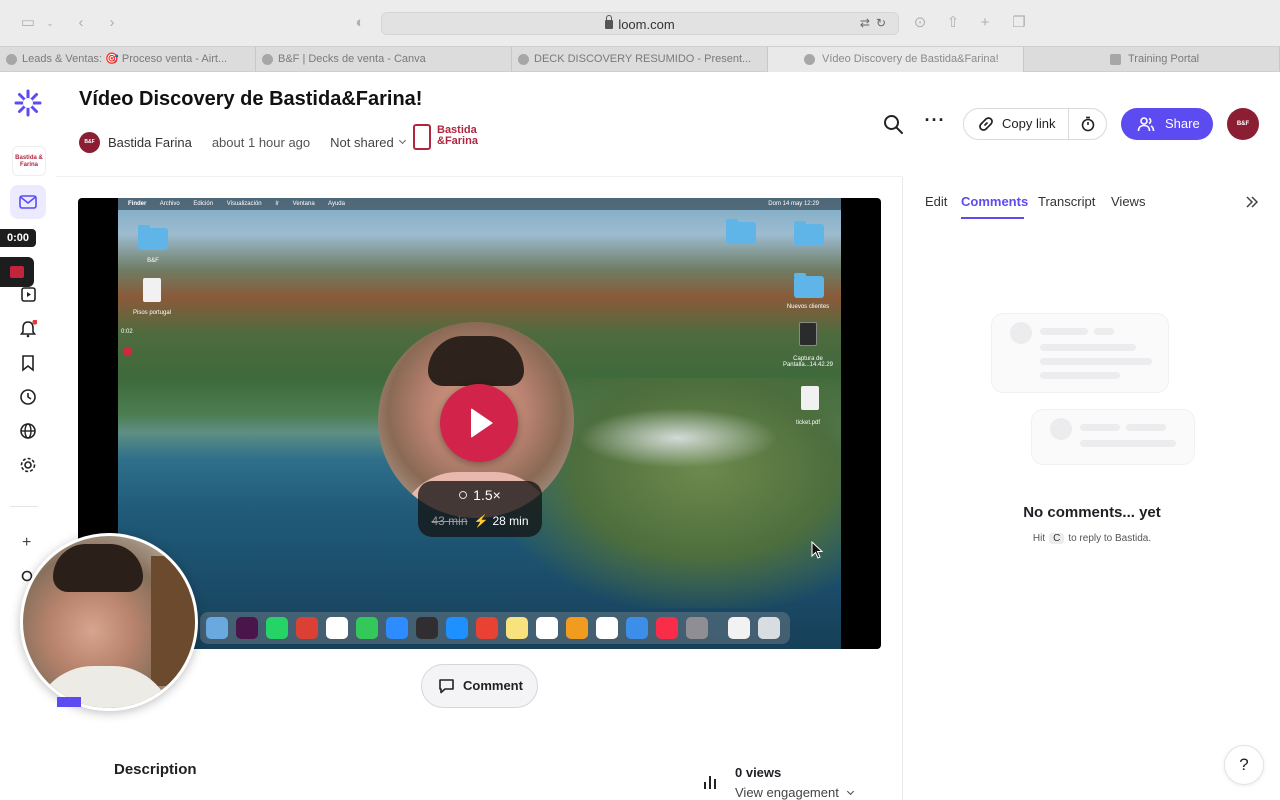 The width and height of the screenshot is (1280, 800). Describe the element at coordinates (28, 103) in the screenshot. I see `loom-logo-icon` at that location.